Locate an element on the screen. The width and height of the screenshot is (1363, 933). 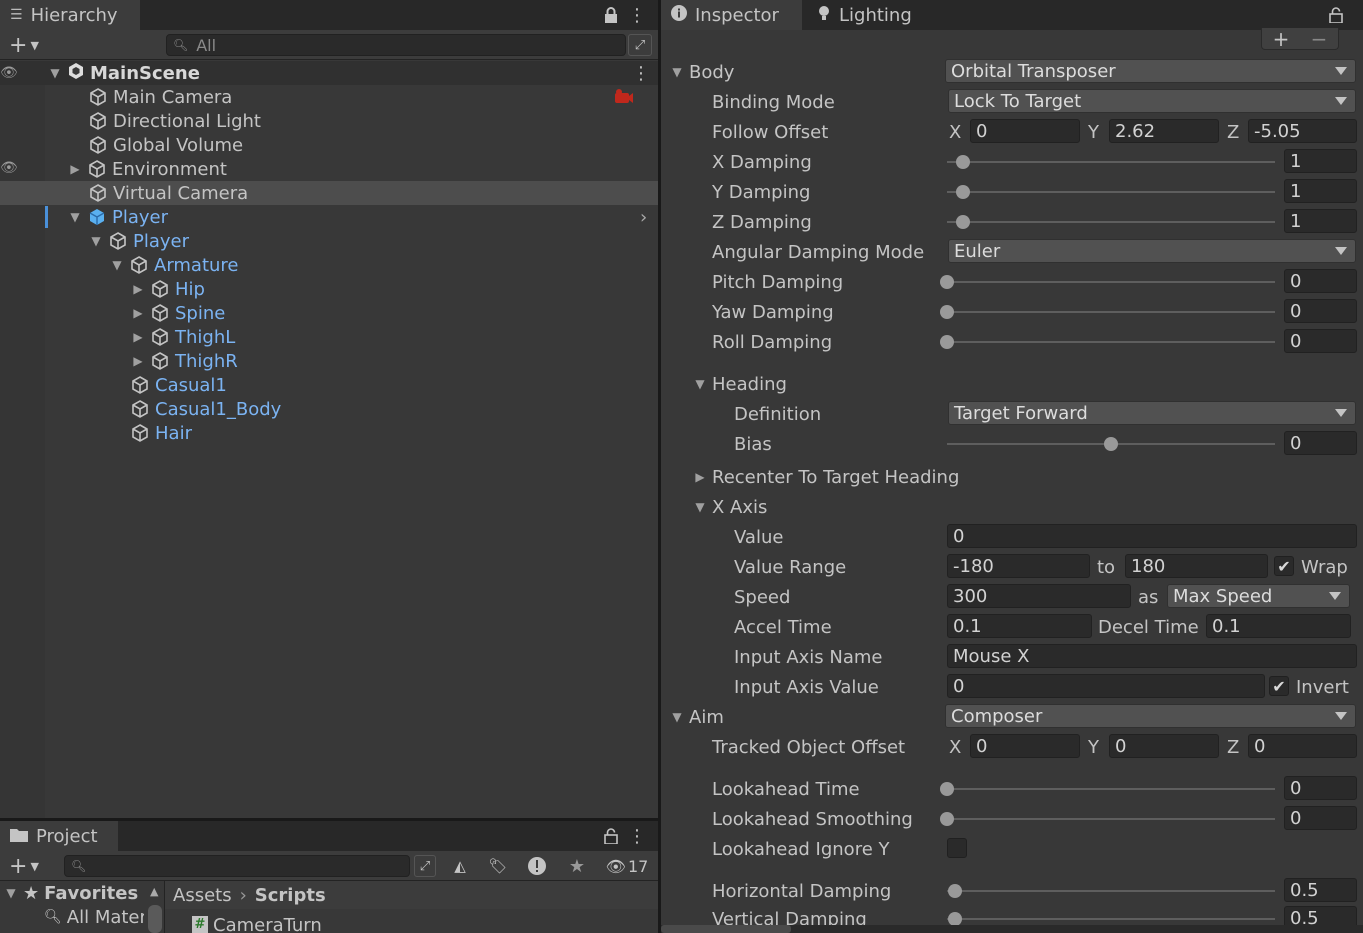
x-axis-value-field: 0 is located at coordinates (1152, 536).